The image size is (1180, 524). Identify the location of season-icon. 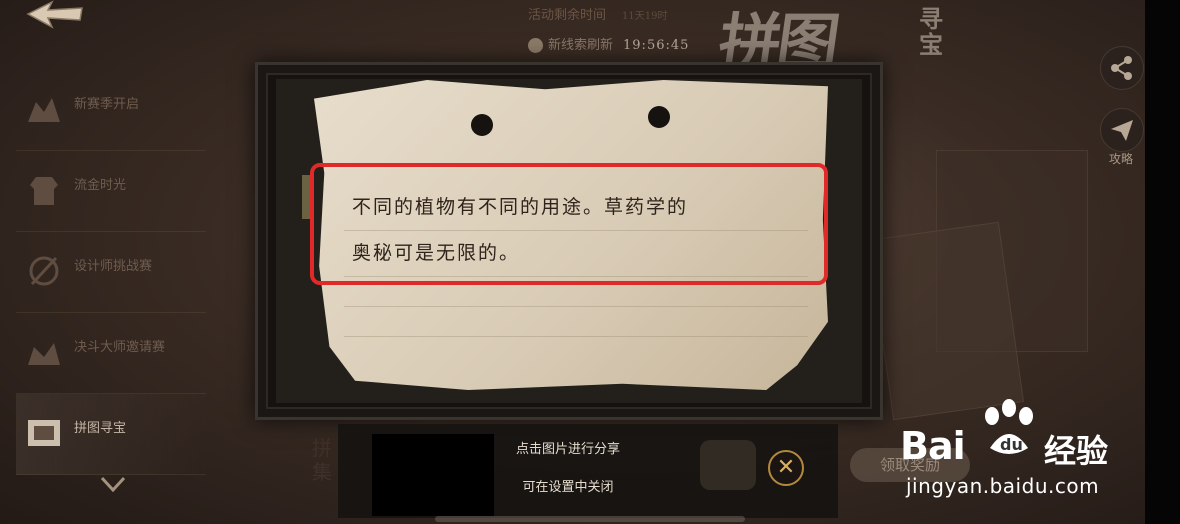
(44, 110).